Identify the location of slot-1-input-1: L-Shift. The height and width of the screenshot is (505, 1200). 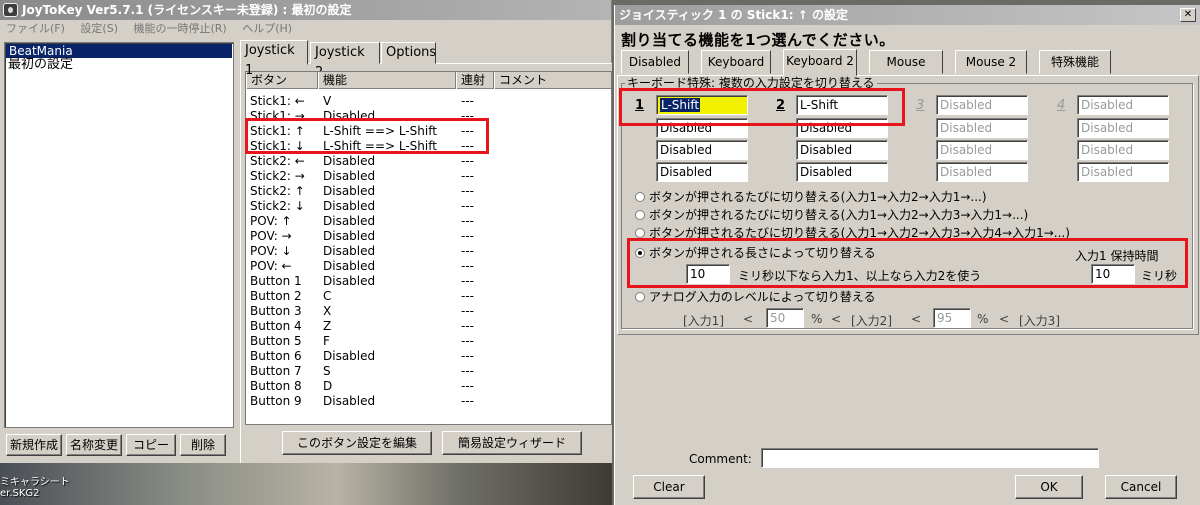
(702, 105).